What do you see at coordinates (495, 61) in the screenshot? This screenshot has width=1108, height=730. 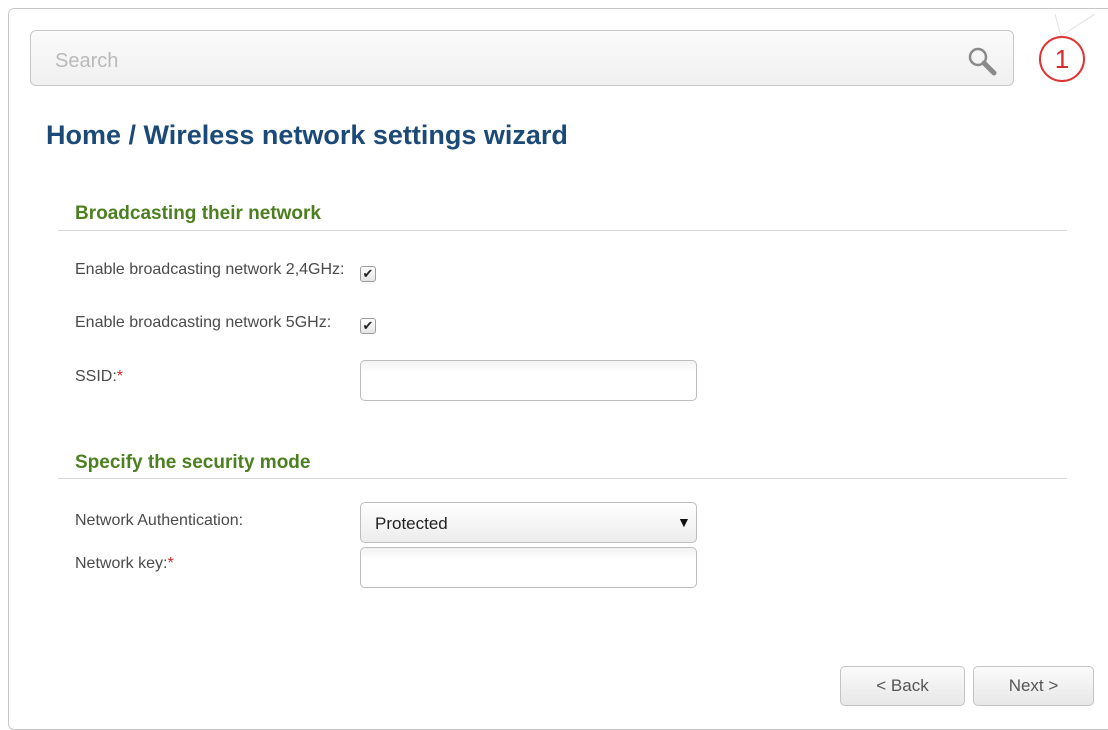 I see `search-input` at bounding box center [495, 61].